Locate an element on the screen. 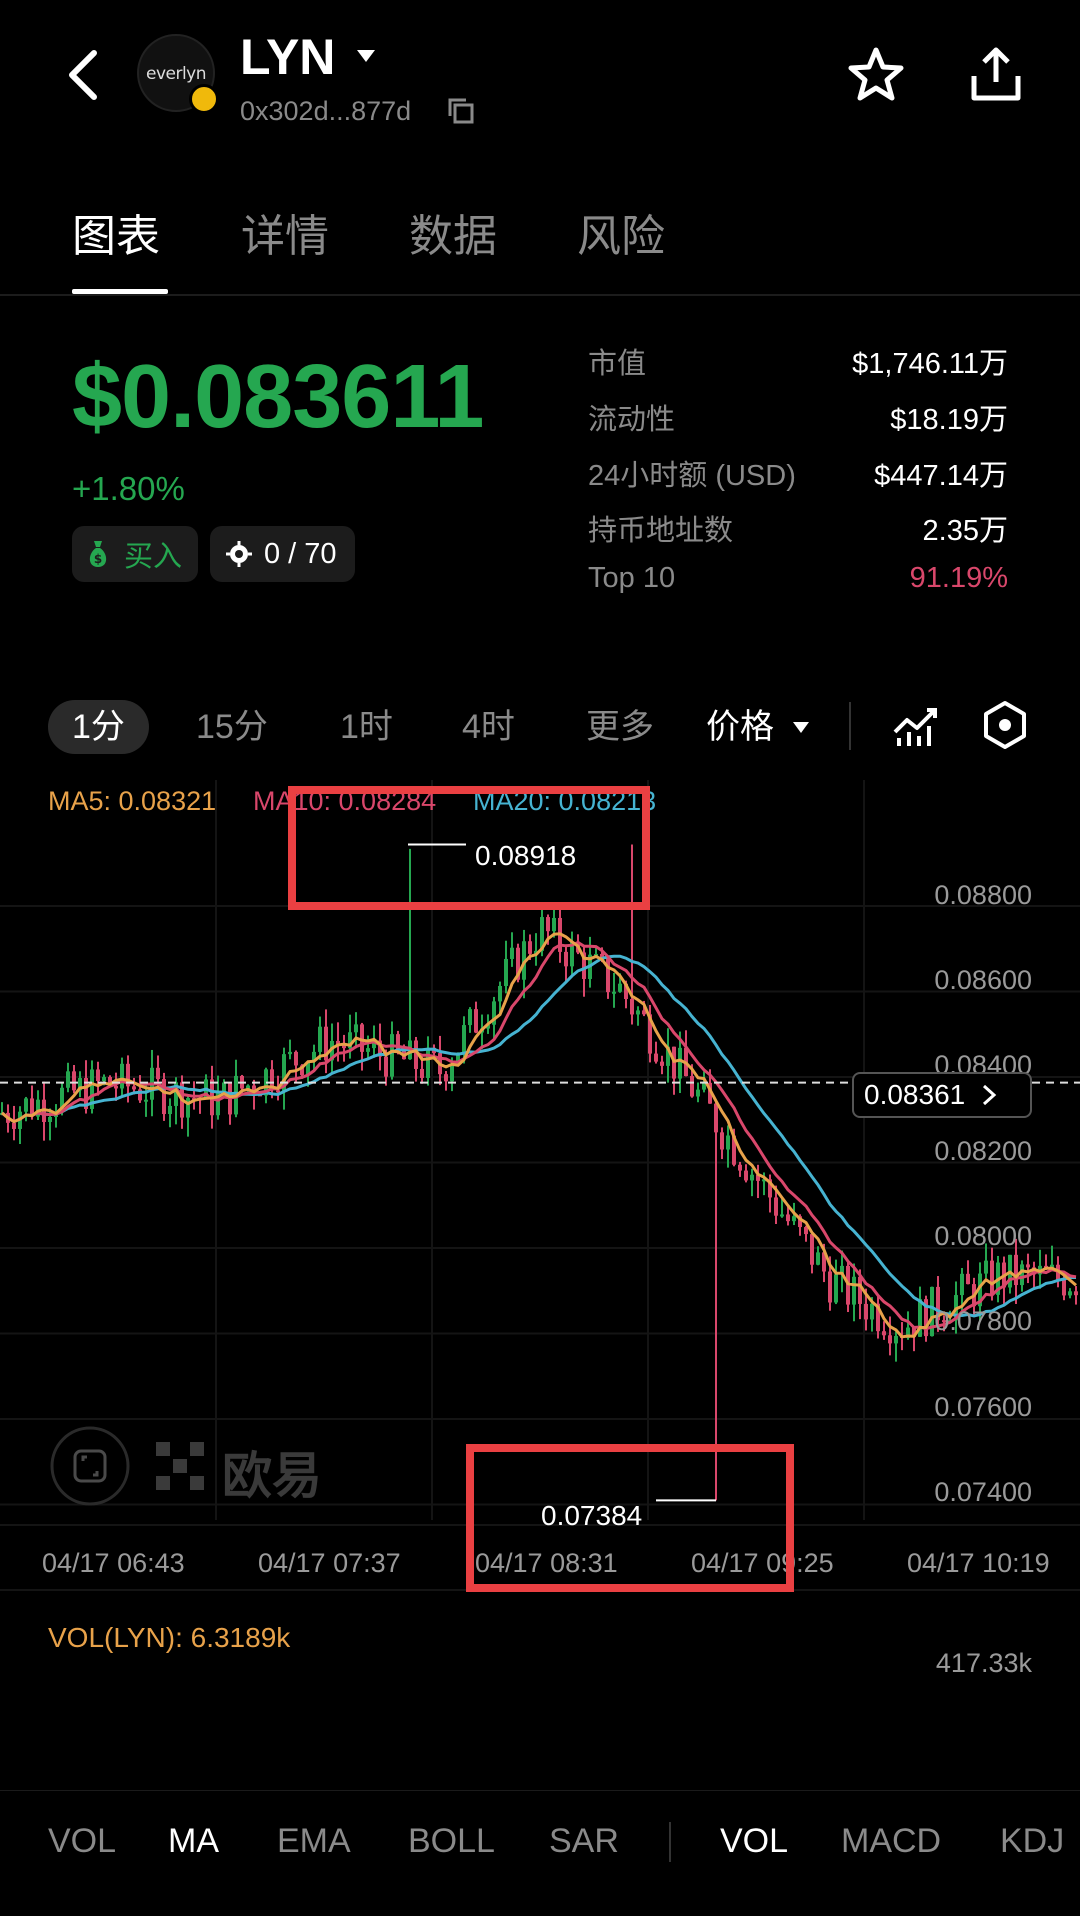 The image size is (1080, 1916). stat-value-holders: 2.35万 is located at coordinates (965, 531).